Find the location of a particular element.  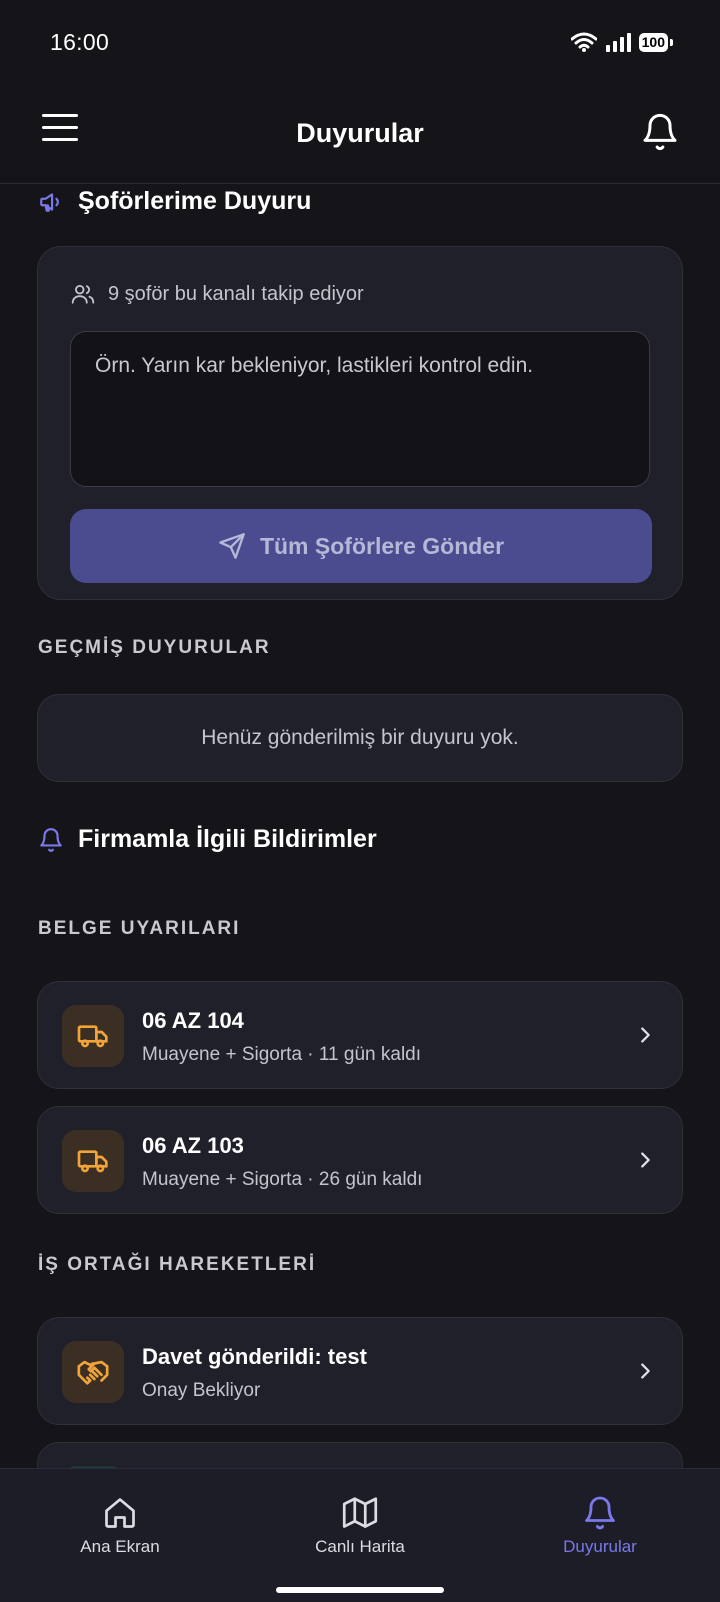

nav-label: Canlı Harita is located at coordinates (360, 1546).